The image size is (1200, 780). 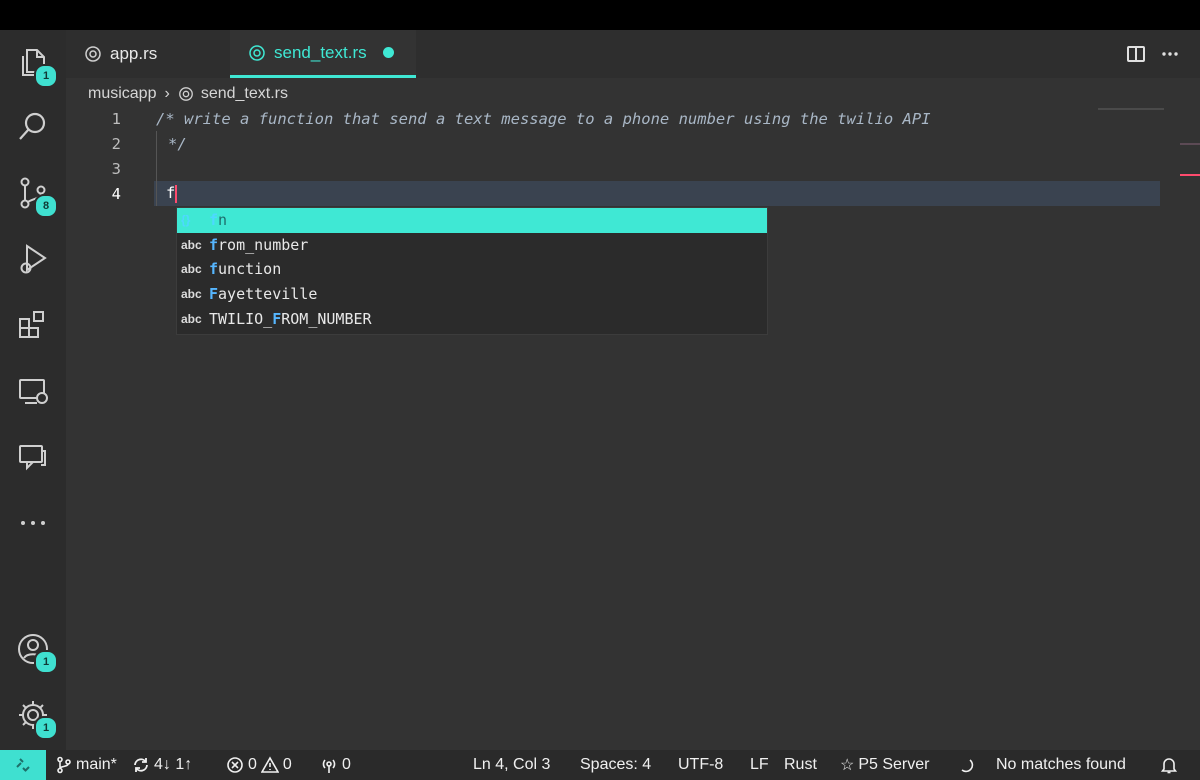 I want to click on extensions-button, so click(x=33, y=325).